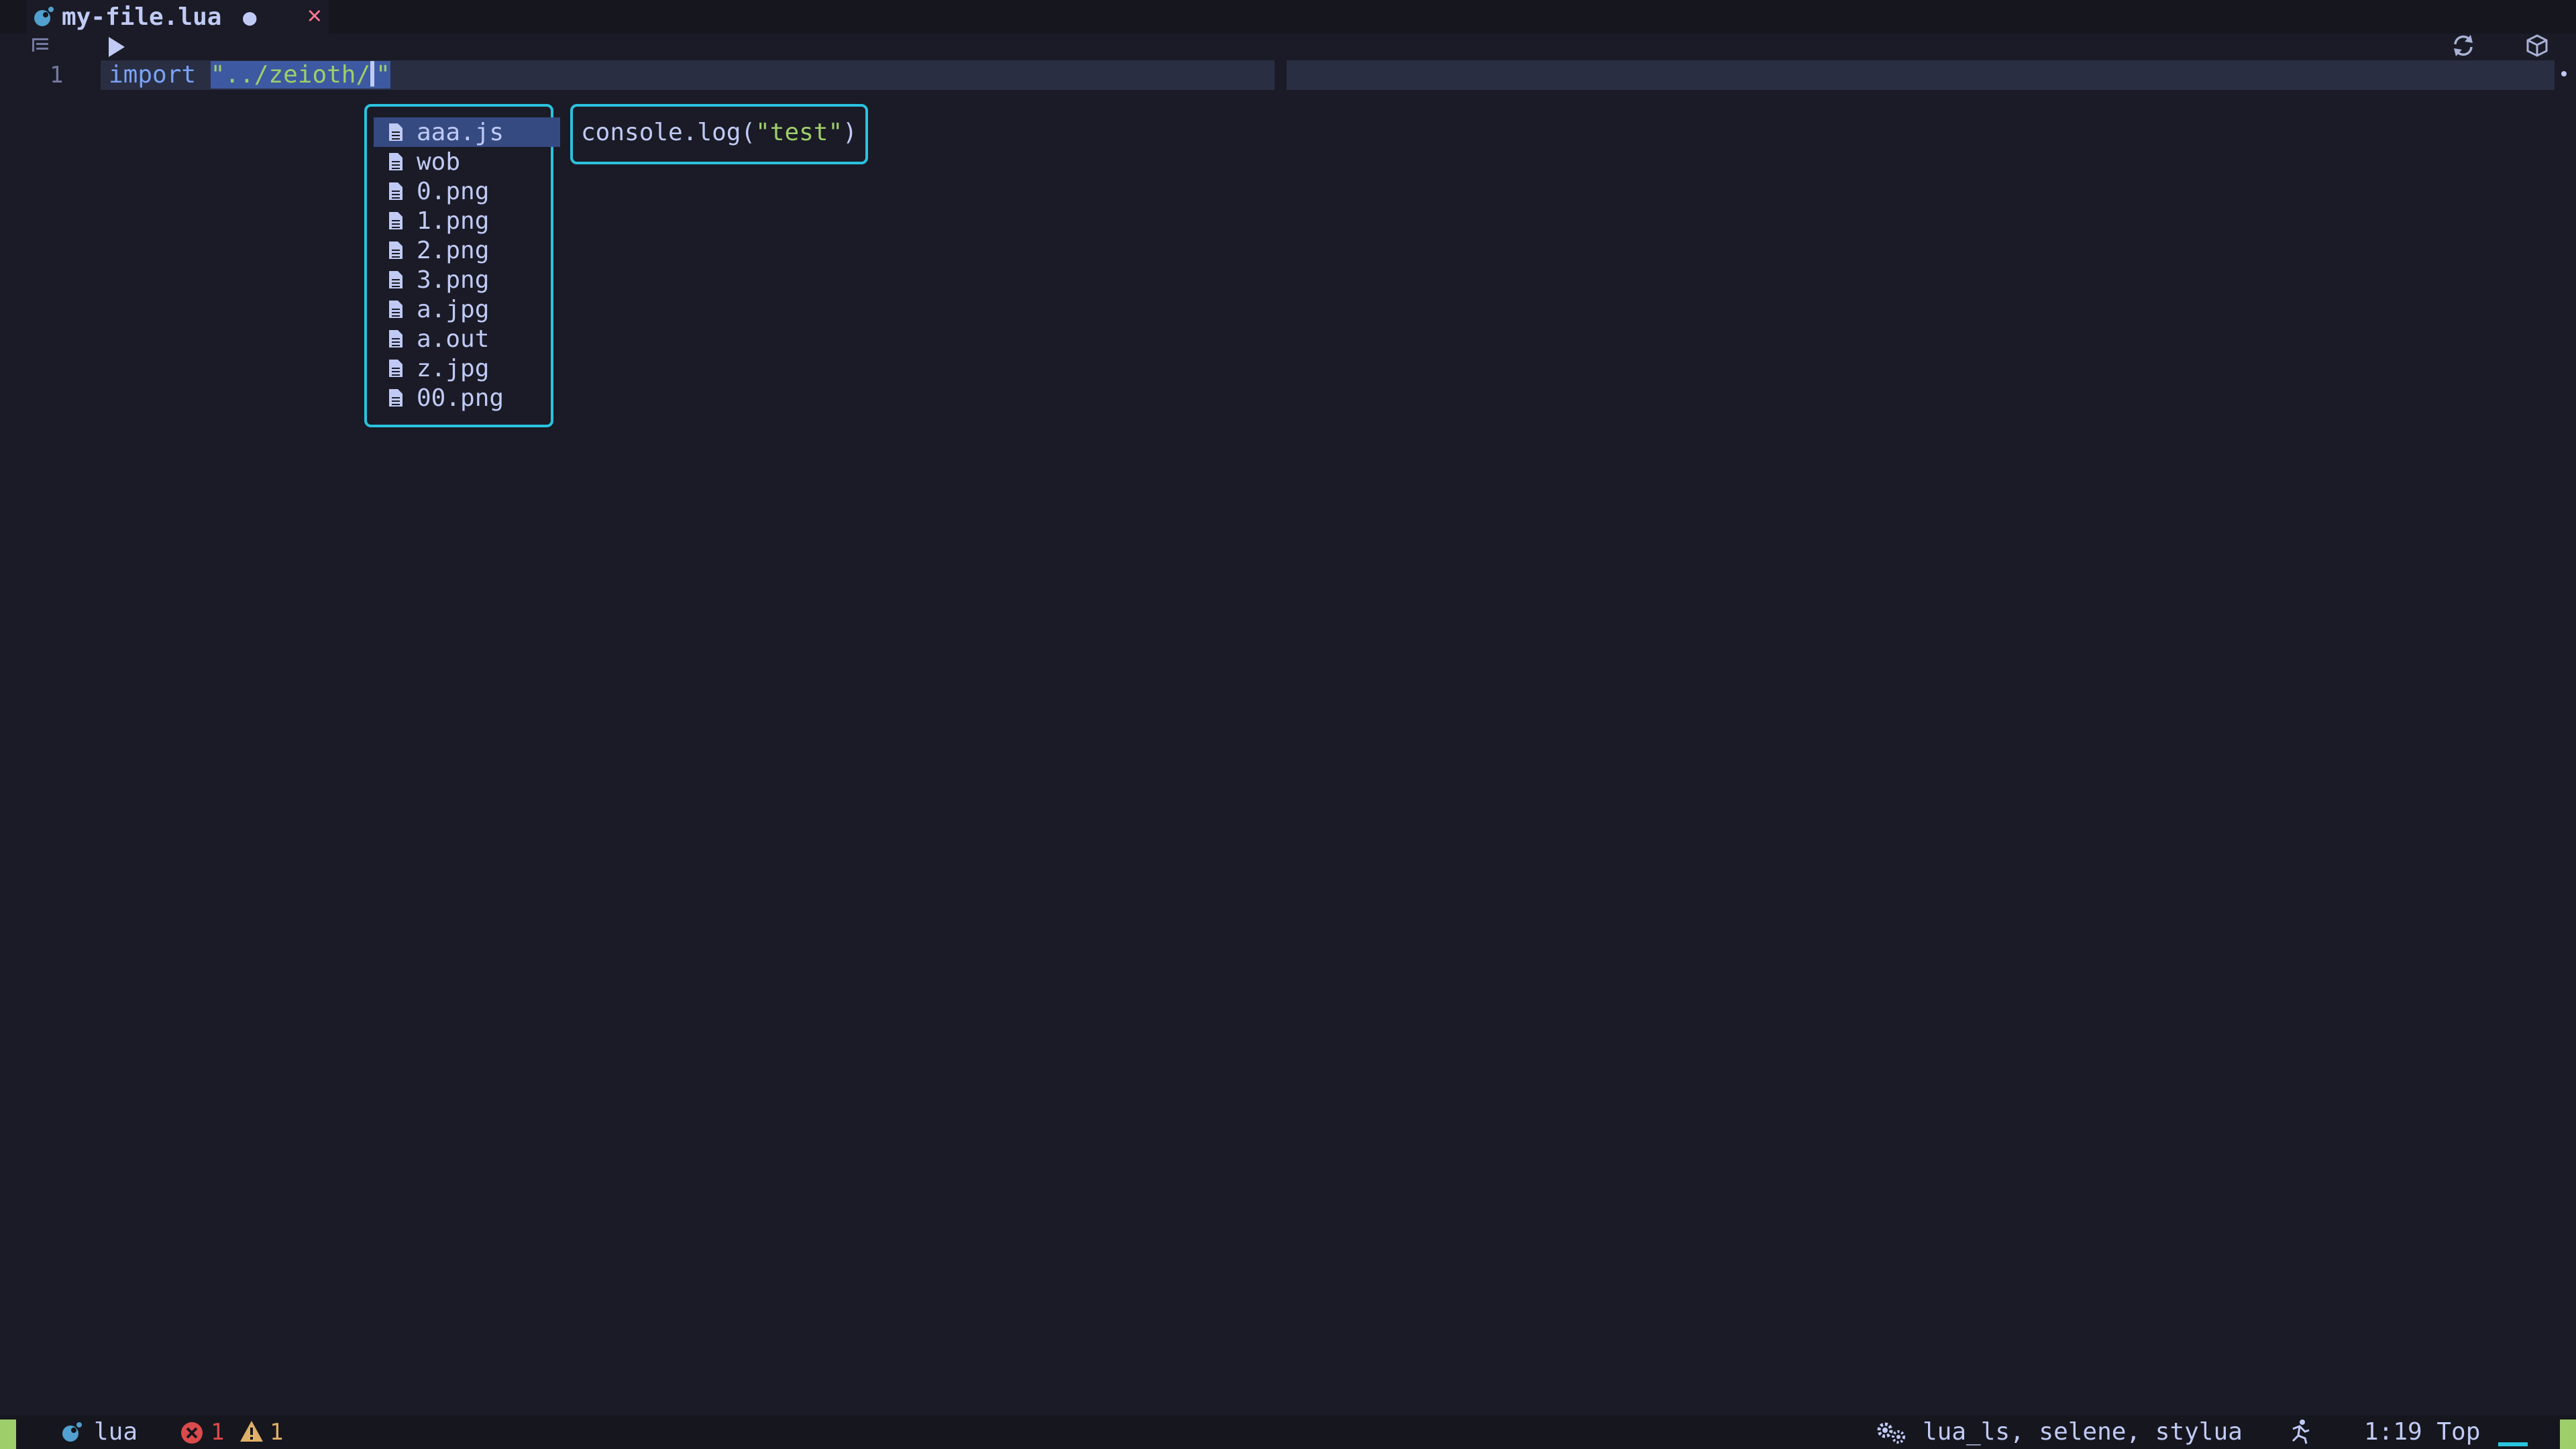 The width and height of the screenshot is (2576, 1449). What do you see at coordinates (251, 1431) in the screenshot?
I see `warning-icon` at bounding box center [251, 1431].